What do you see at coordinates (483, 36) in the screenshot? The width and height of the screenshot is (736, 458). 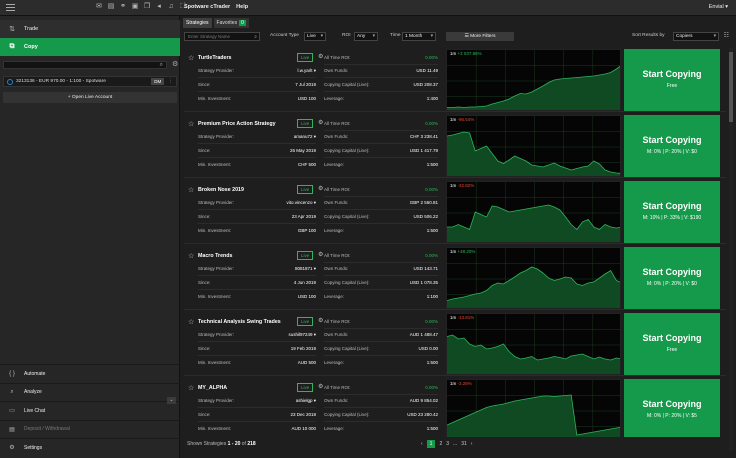 I see `more-filters-label: More Filters` at bounding box center [483, 36].